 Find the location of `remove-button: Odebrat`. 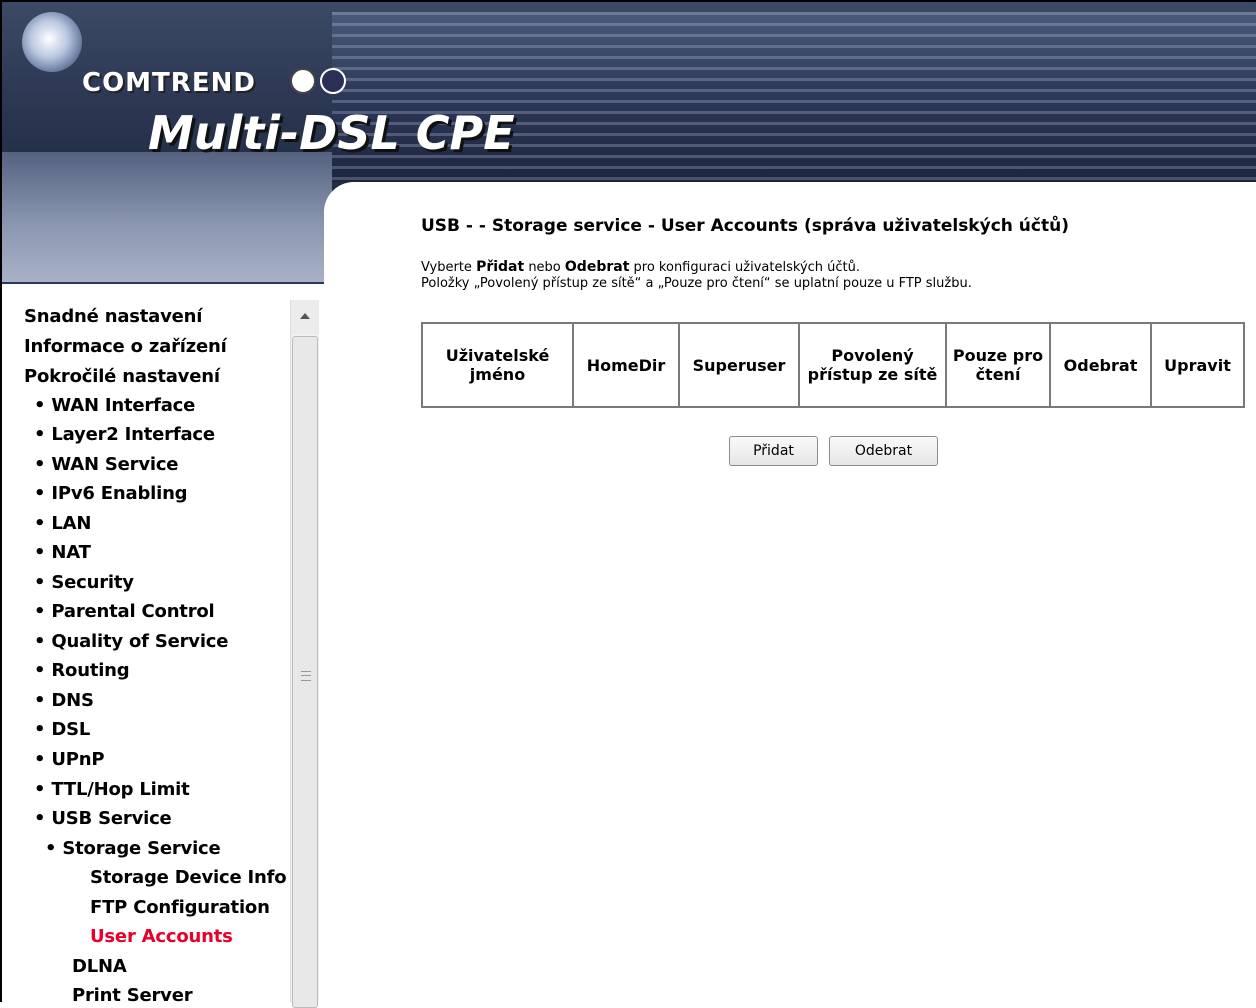

remove-button: Odebrat is located at coordinates (883, 451).